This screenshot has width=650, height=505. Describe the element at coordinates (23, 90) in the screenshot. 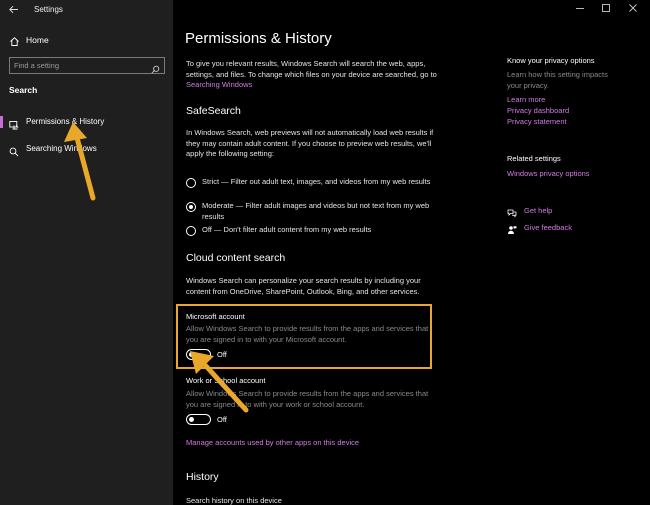

I see `section-label-search: Search` at that location.